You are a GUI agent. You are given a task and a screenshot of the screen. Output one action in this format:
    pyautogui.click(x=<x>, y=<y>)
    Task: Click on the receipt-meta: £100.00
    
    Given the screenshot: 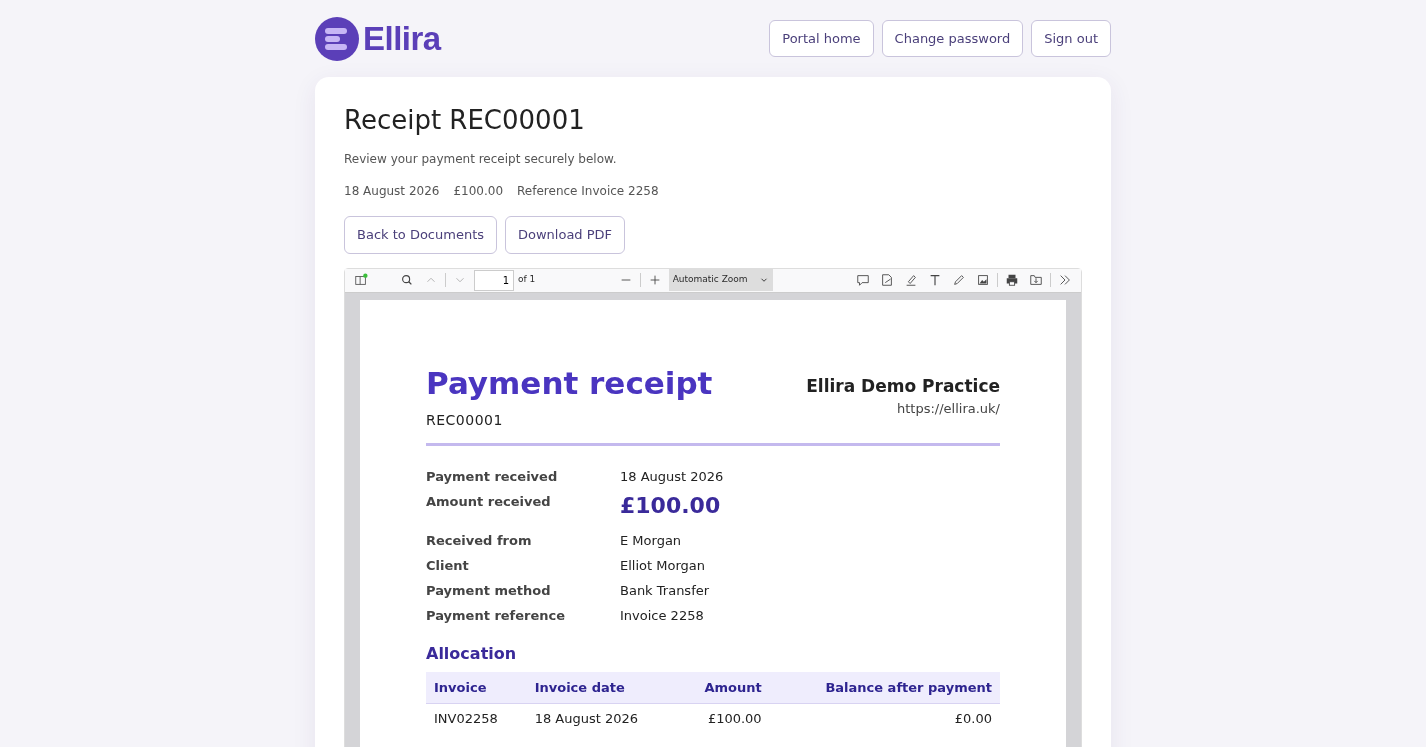 What is the action you would take?
    pyautogui.click(x=478, y=192)
    